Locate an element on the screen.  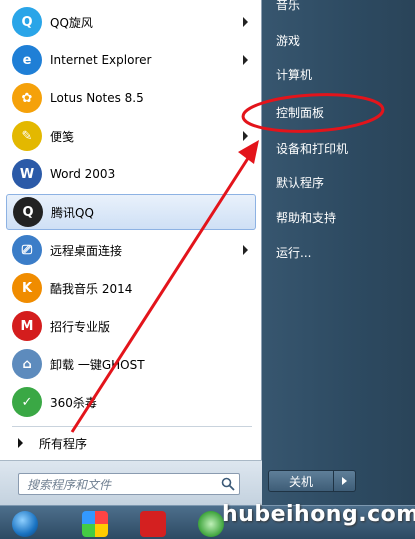
program-item: ⌂ 卸载 一键GHOST is located at coordinates (131, 364).